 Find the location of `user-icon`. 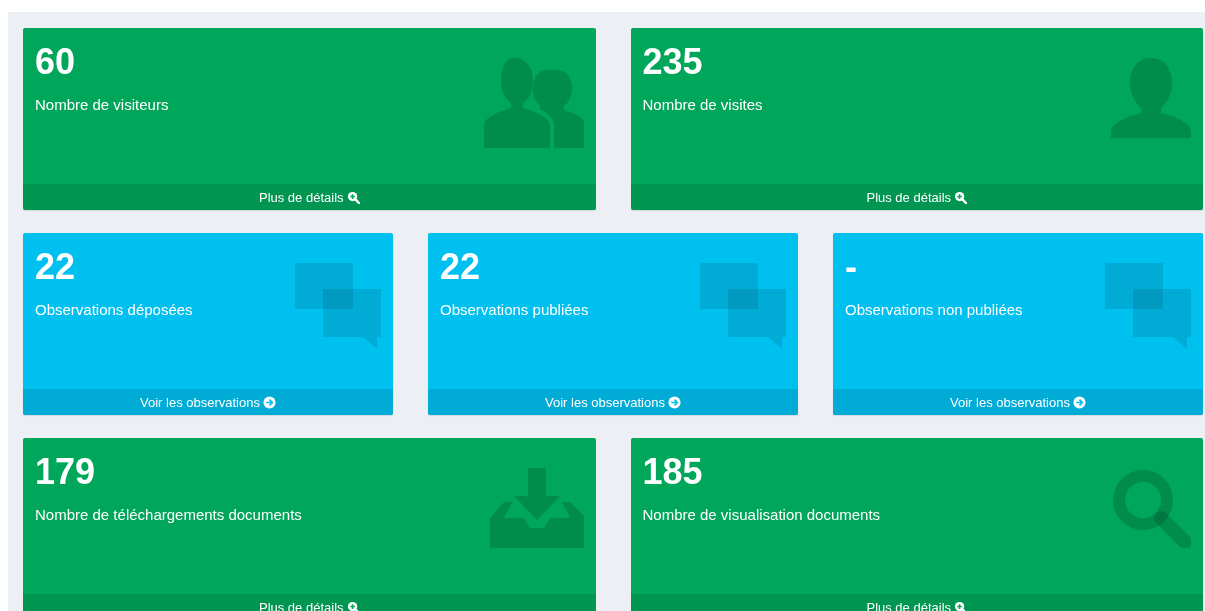

user-icon is located at coordinates (1151, 98).